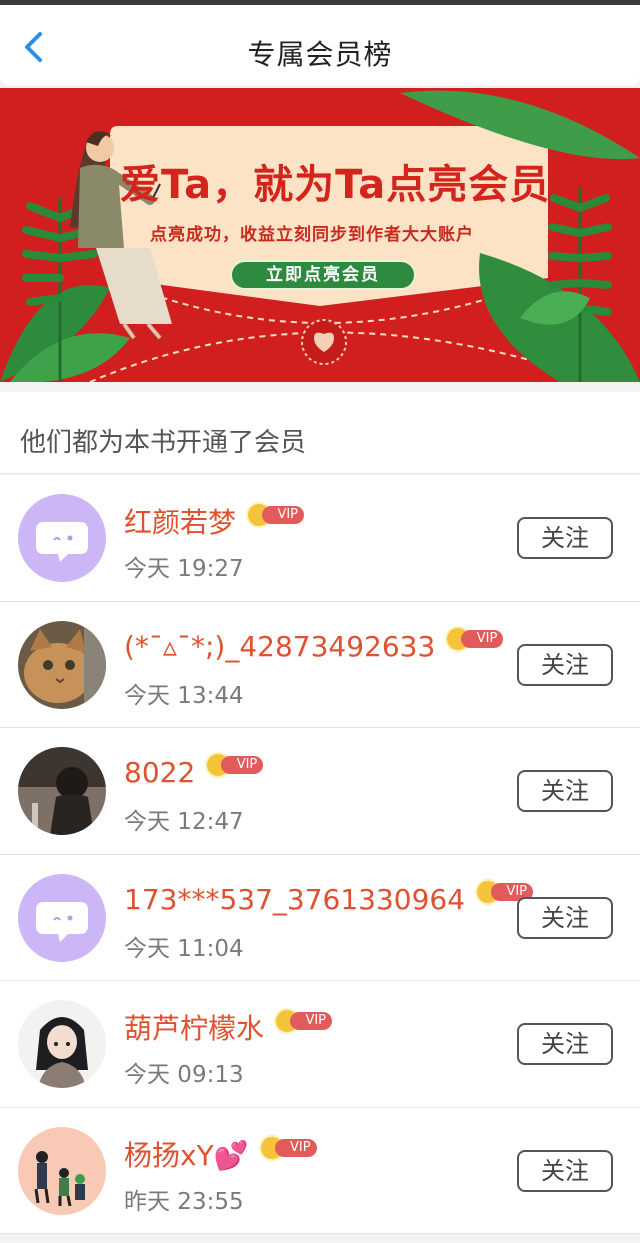  What do you see at coordinates (184, 1201) in the screenshot?
I see `member-time: 昨天 23:55` at bounding box center [184, 1201].